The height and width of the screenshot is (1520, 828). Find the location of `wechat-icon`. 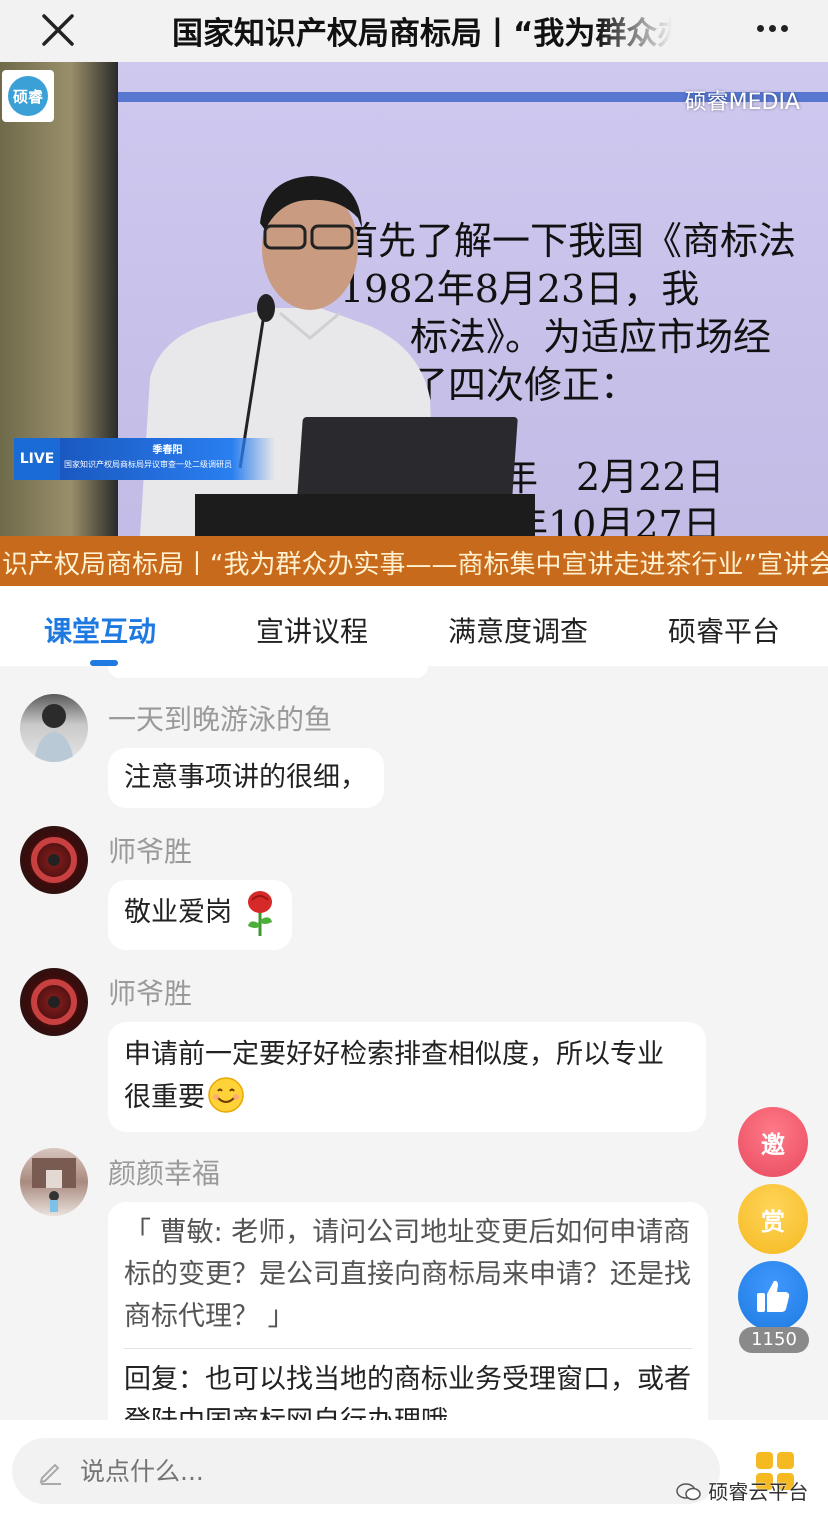

wechat-icon is located at coordinates (688, 1492).